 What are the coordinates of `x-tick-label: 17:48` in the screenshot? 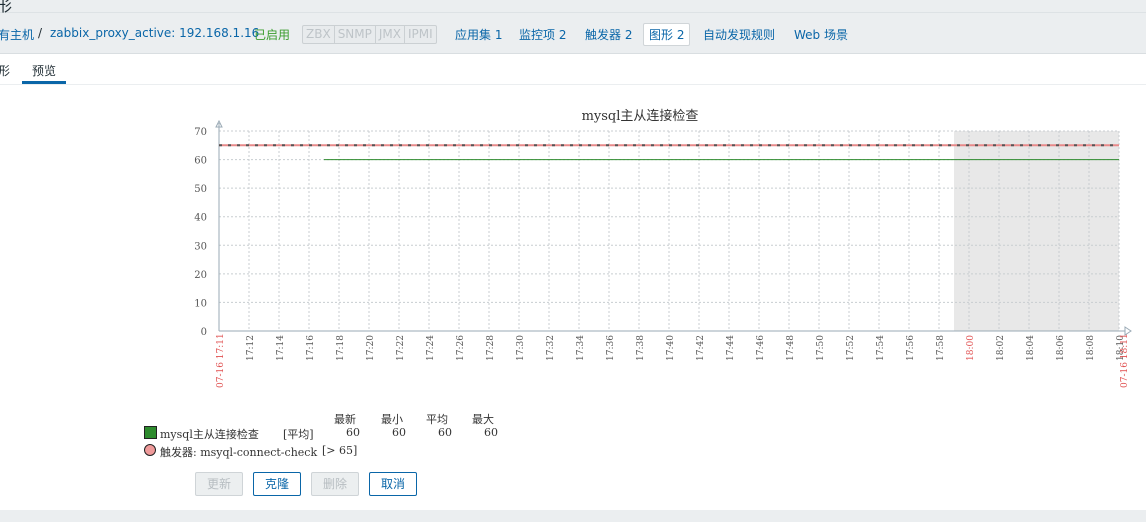 It's located at (791, 348).